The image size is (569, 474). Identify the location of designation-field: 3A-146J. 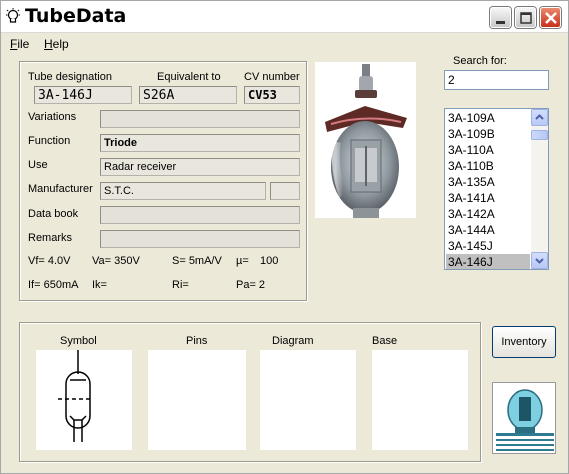
(83, 95).